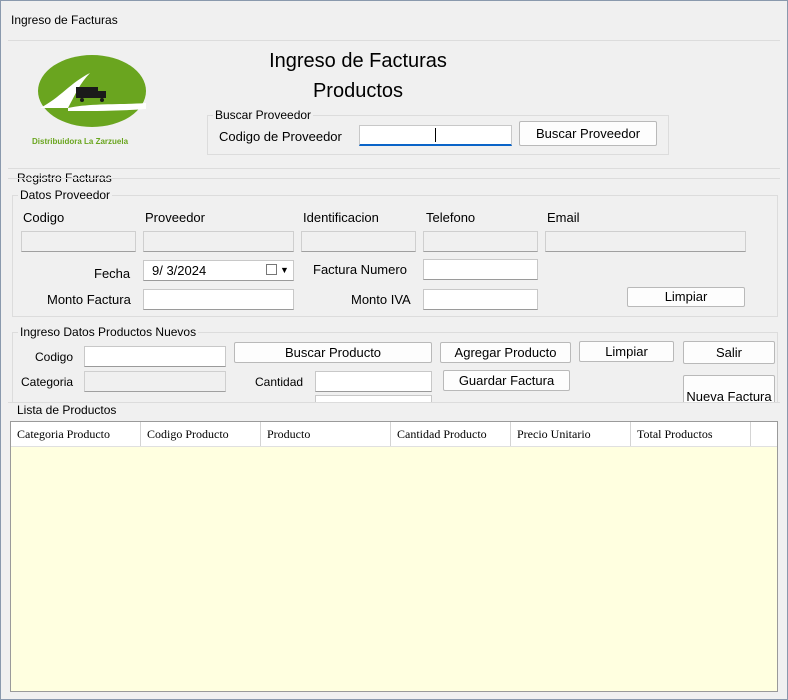  What do you see at coordinates (691, 434) in the screenshot?
I see `column-header-total: Total Productos` at bounding box center [691, 434].